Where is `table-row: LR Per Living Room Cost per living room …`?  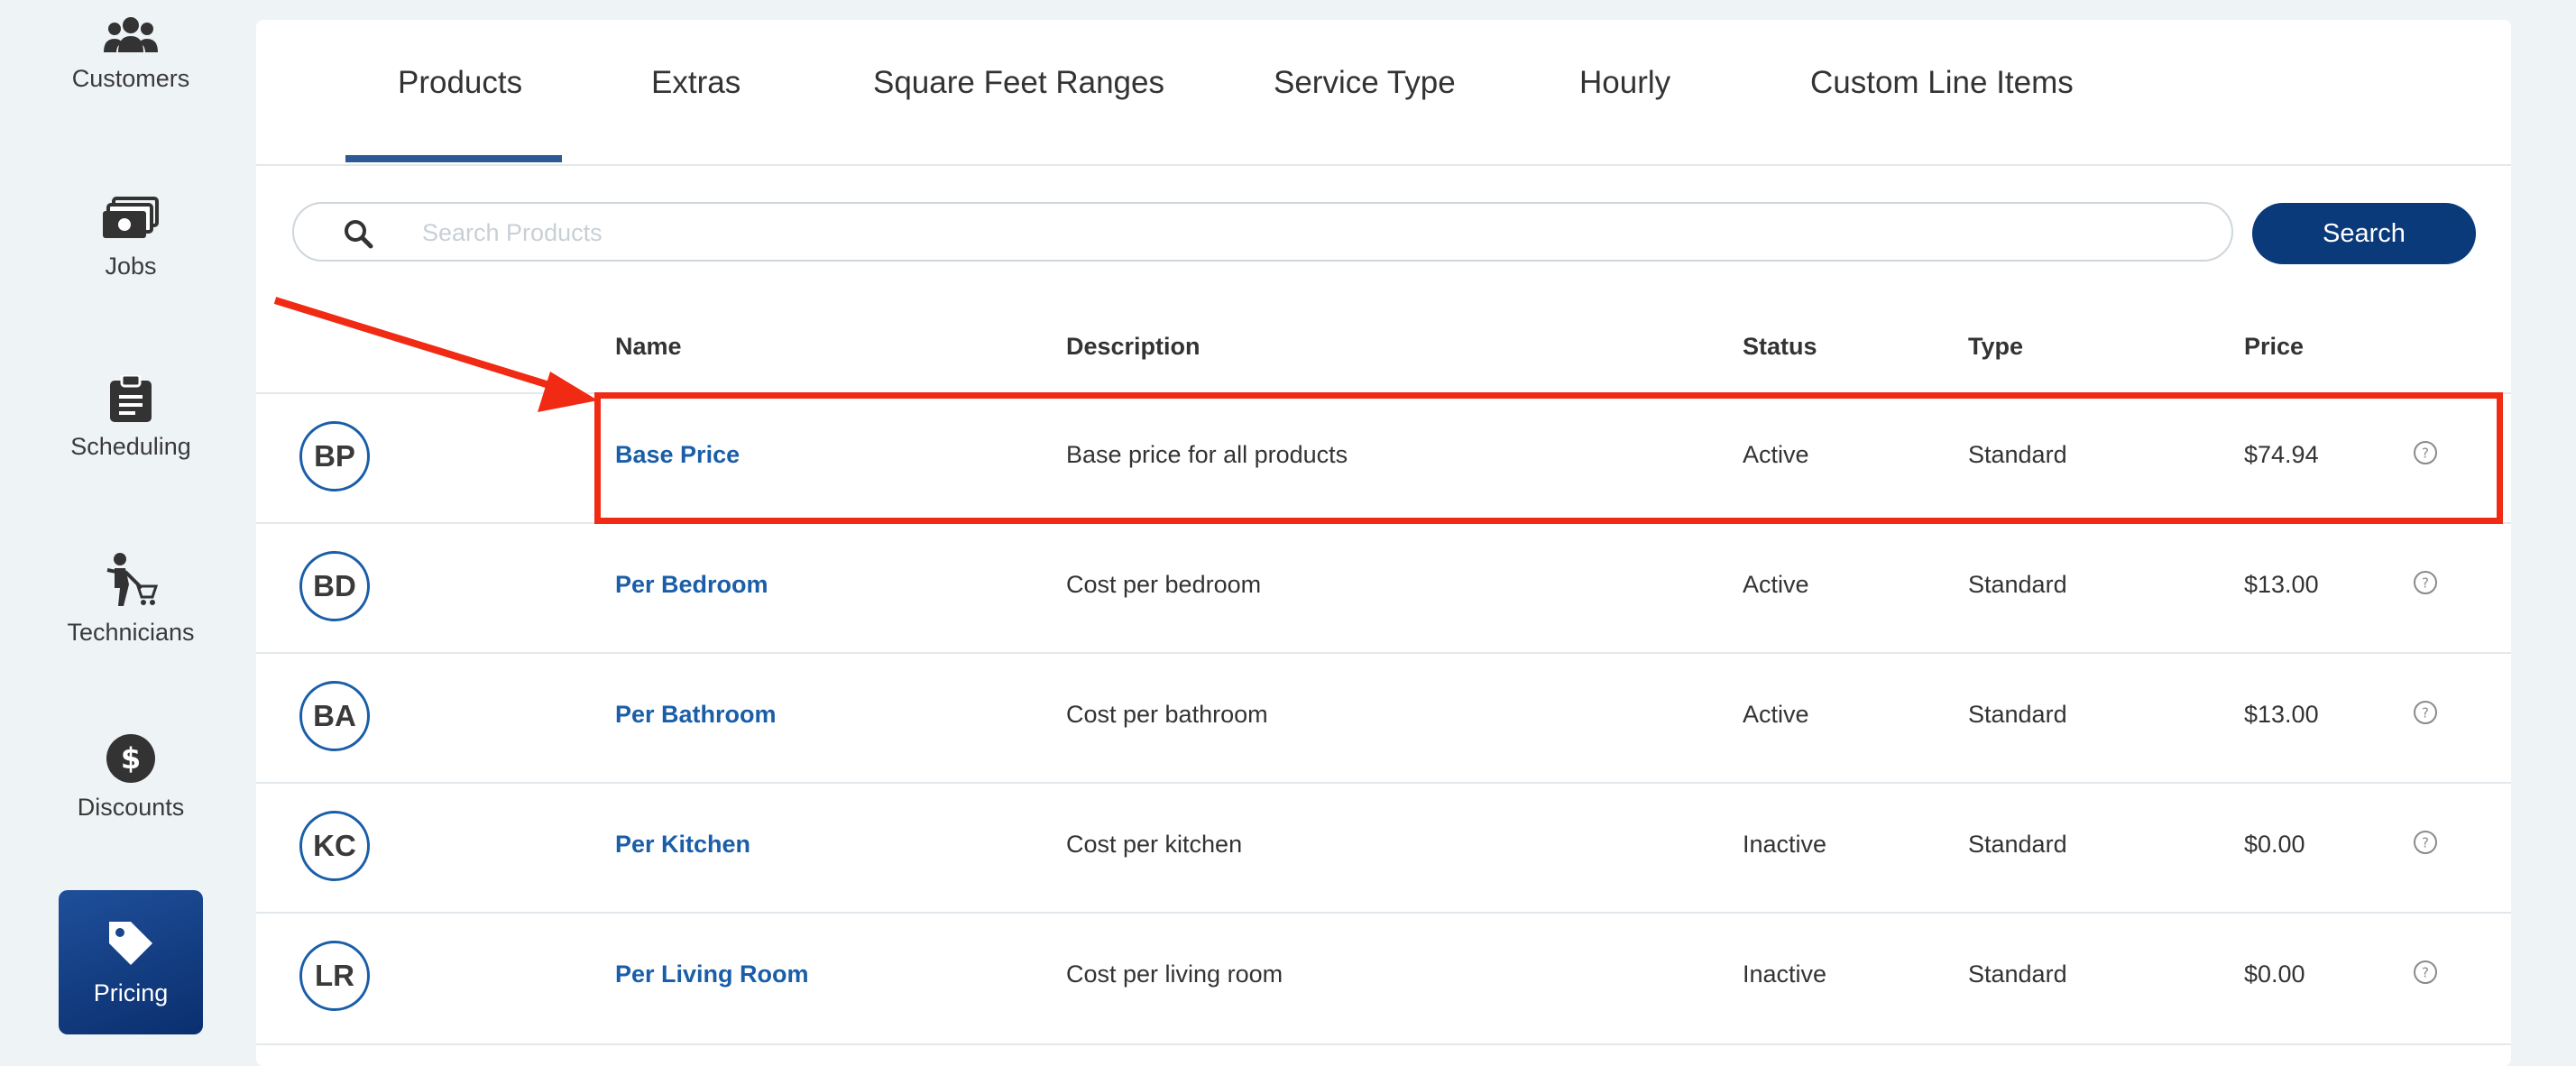
table-row: LR Per Living Room Cost per living room … is located at coordinates (1383, 978).